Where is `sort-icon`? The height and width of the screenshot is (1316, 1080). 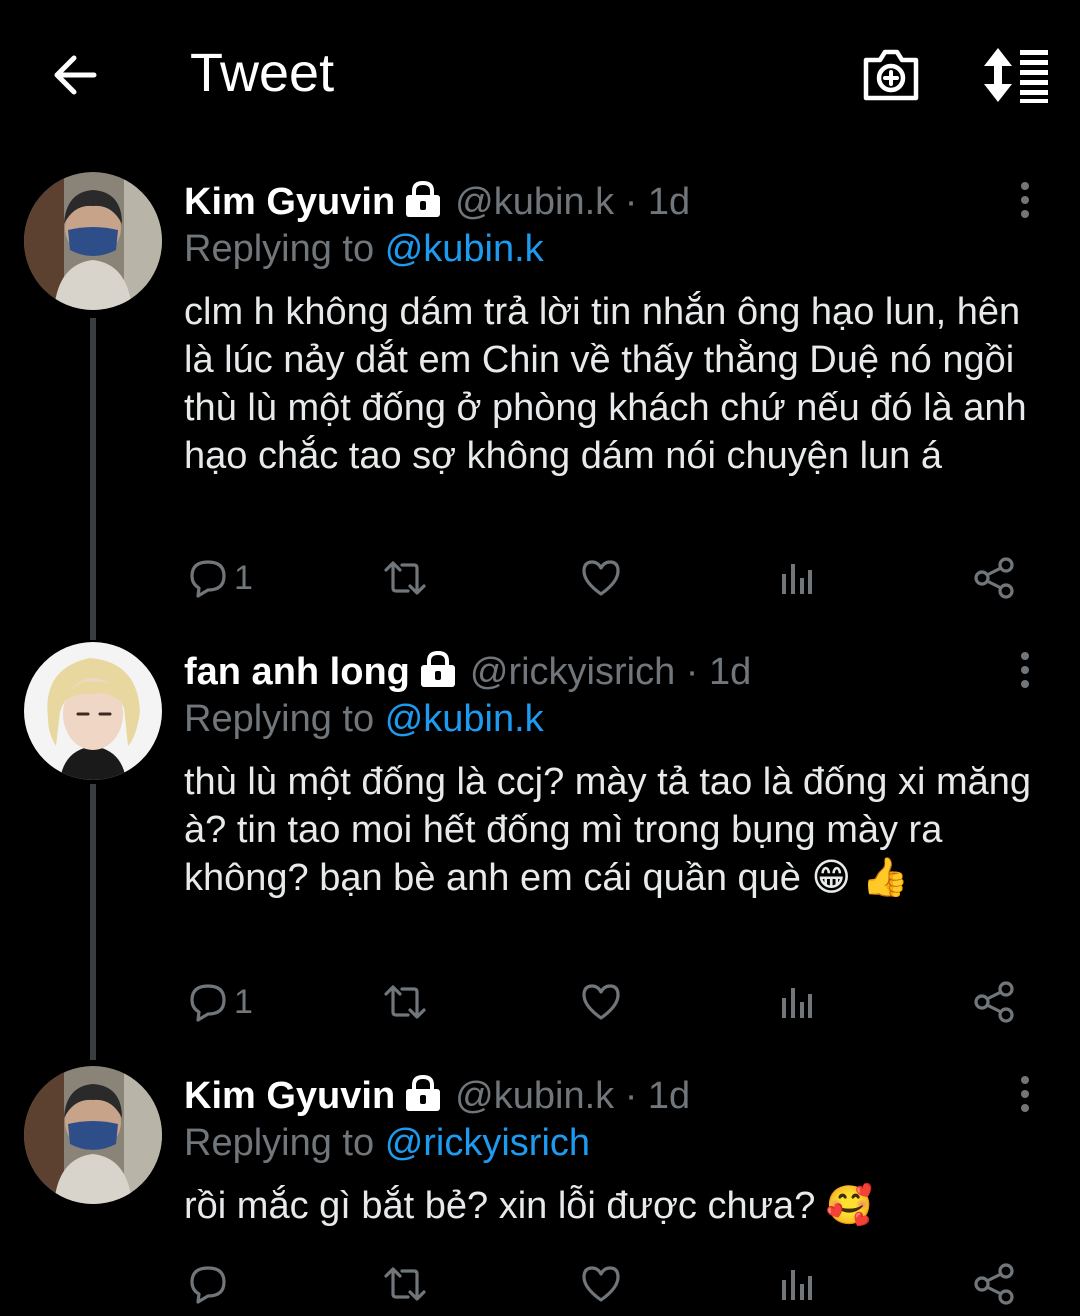 sort-icon is located at coordinates (1016, 75).